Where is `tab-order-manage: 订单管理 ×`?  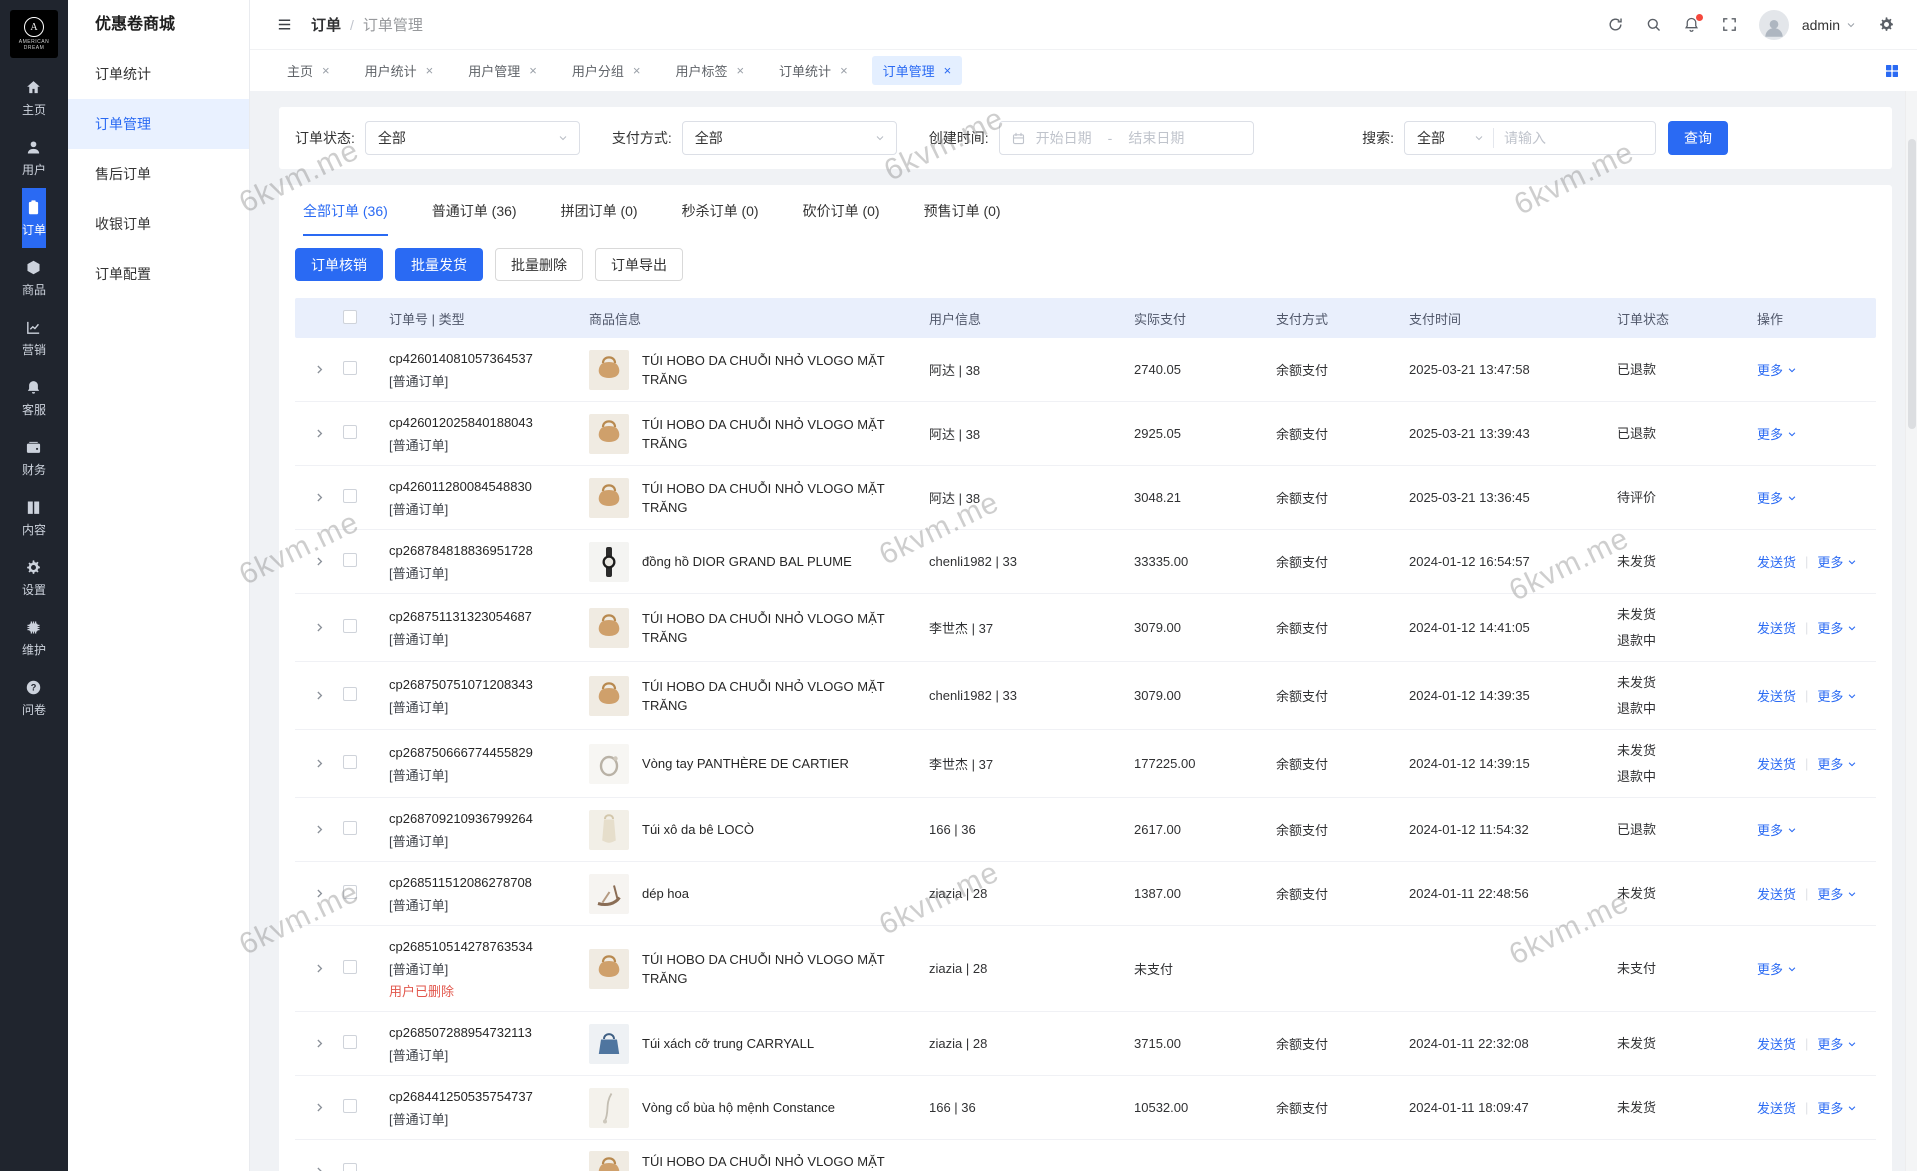 tab-order-manage: 订单管理 × is located at coordinates (917, 70).